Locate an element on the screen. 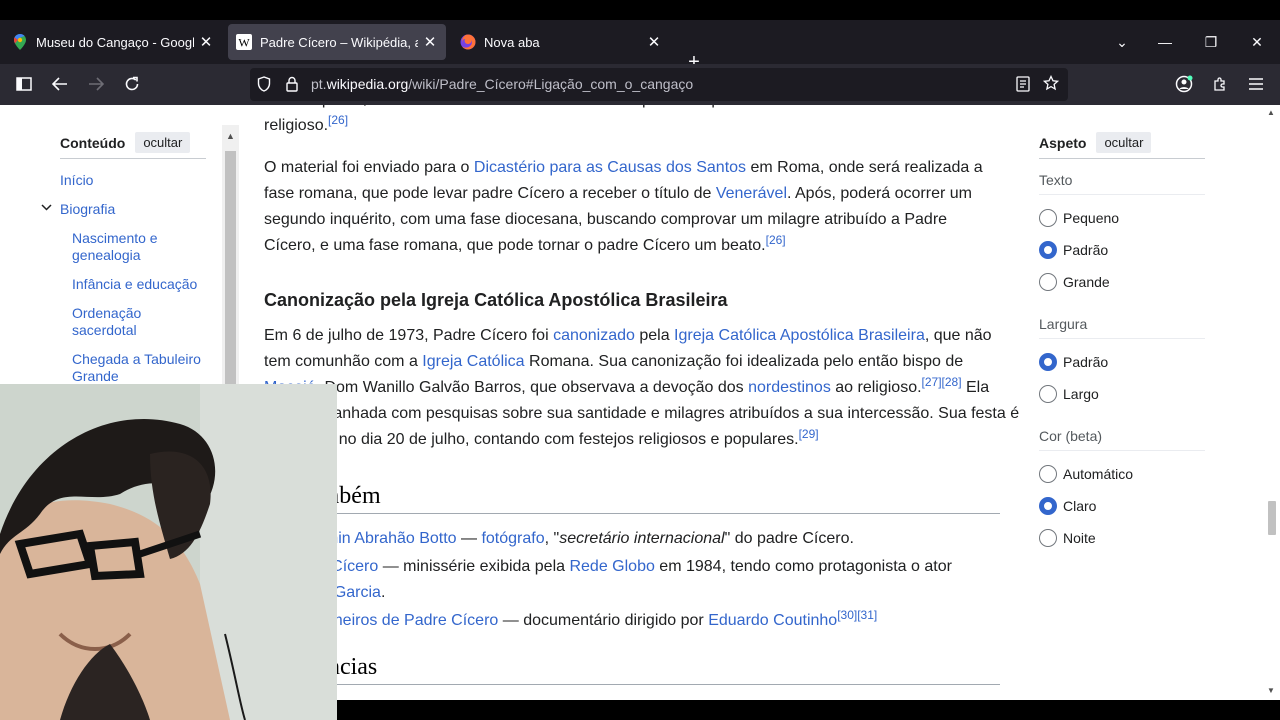  restore-icon: ❐ is located at coordinates (1211, 42).